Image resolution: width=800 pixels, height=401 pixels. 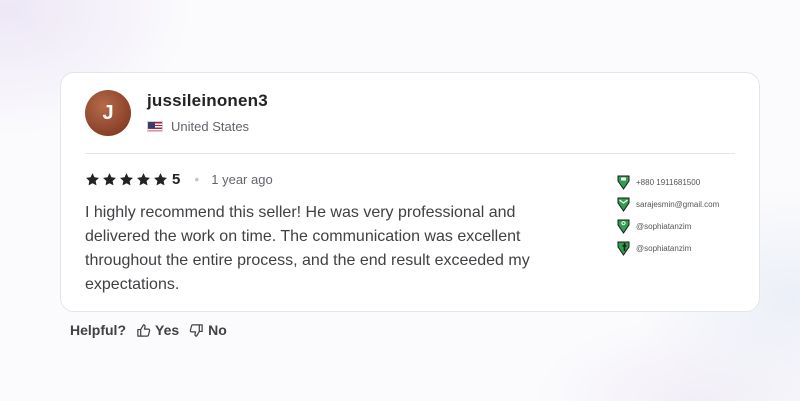 What do you see at coordinates (167, 330) in the screenshot?
I see `helpful-yes-label: Yes` at bounding box center [167, 330].